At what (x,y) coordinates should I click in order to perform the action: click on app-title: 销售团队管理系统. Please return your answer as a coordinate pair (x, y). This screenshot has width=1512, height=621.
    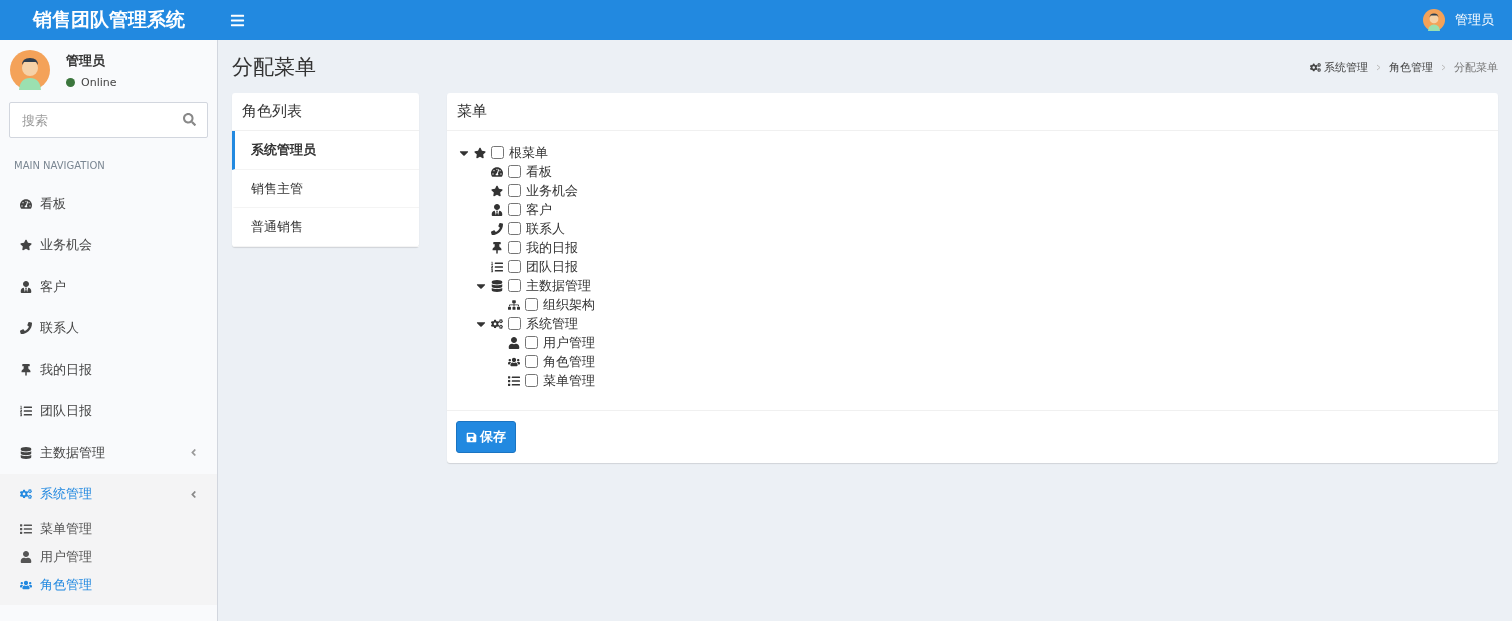
    Looking at the image, I should click on (108, 19).